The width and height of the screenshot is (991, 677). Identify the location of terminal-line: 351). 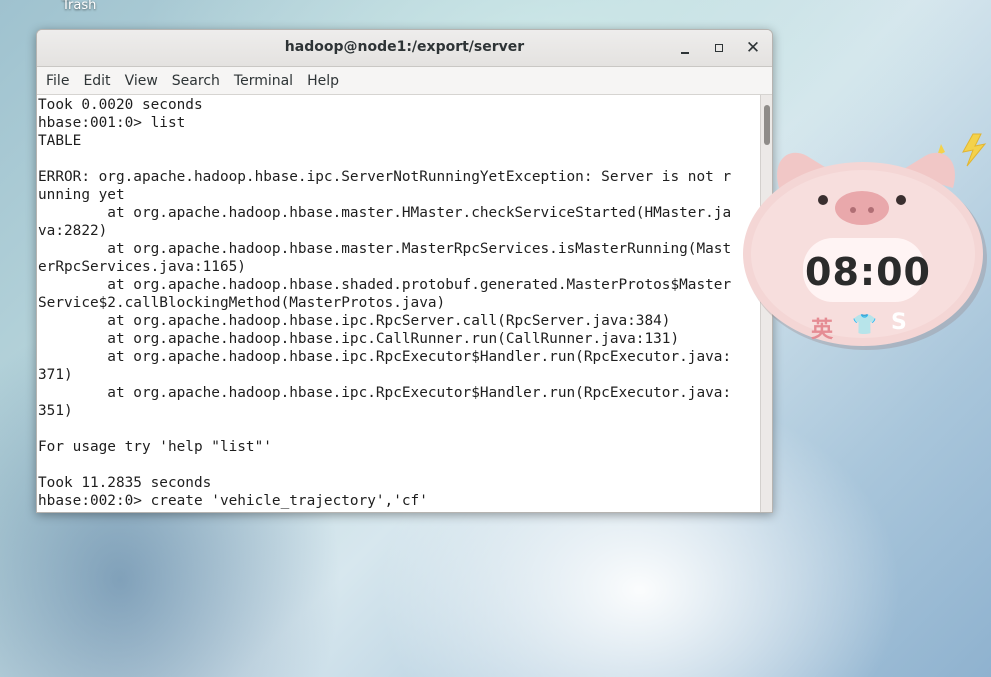
(55, 411).